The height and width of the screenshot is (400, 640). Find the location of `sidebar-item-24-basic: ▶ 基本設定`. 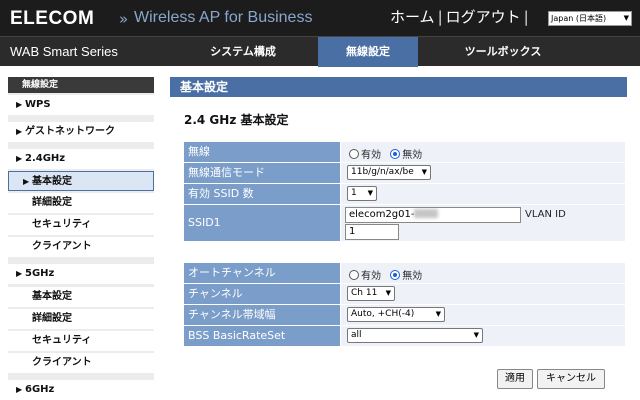

sidebar-item-24-basic: ▶ 基本設定 is located at coordinates (81, 181).